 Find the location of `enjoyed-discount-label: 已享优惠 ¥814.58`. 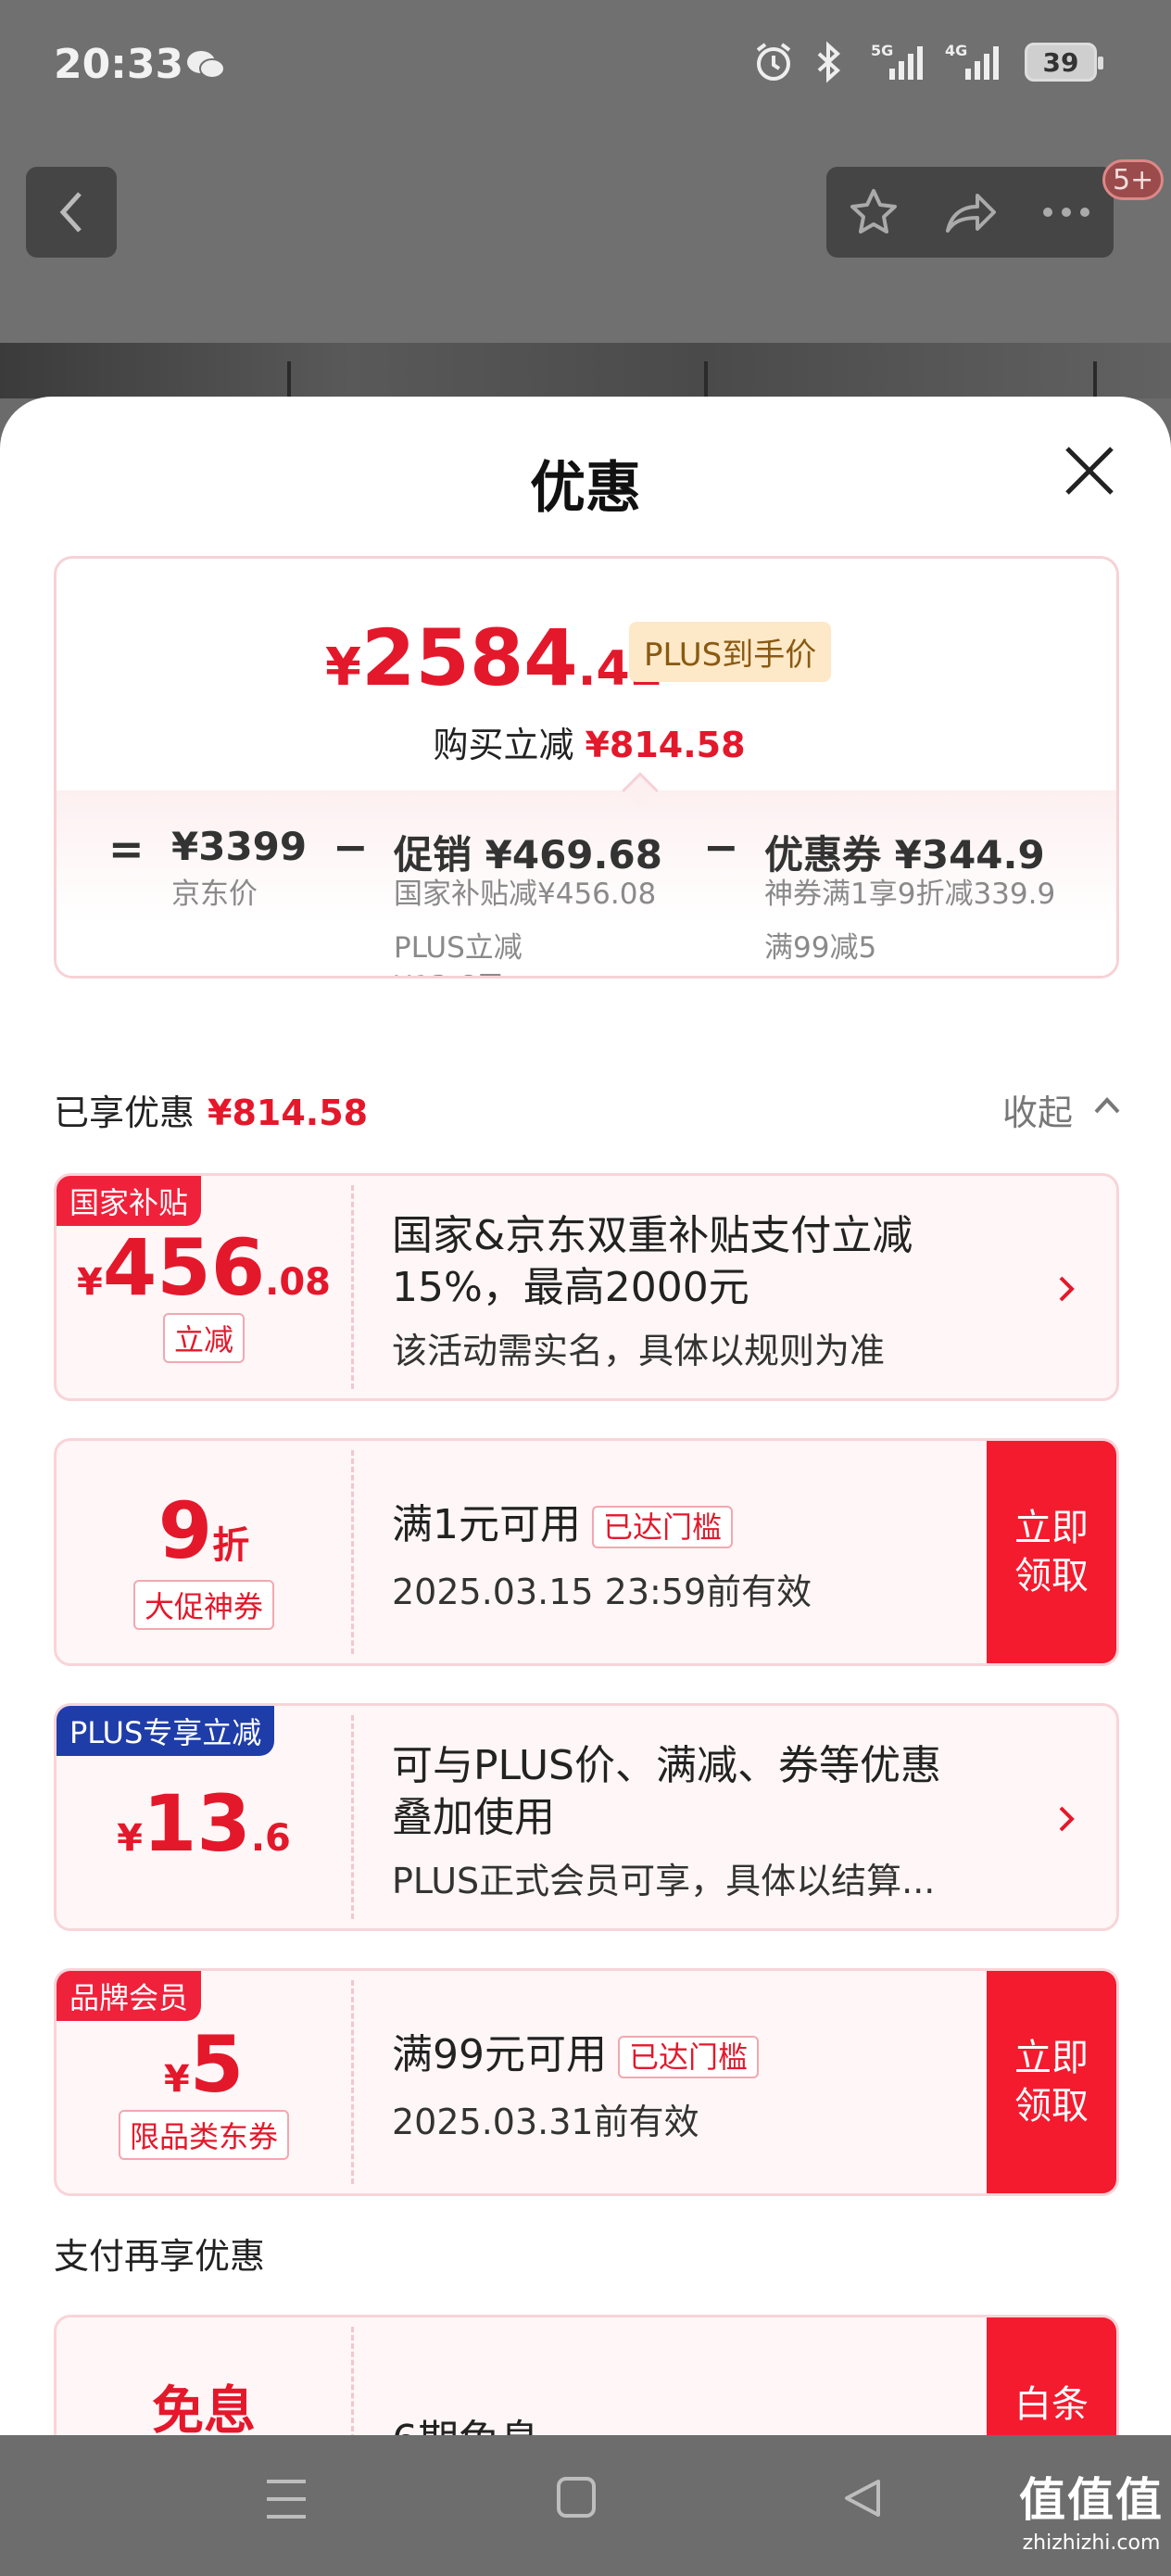

enjoyed-discount-label: 已享优惠 ¥814.58 is located at coordinates (212, 1112).